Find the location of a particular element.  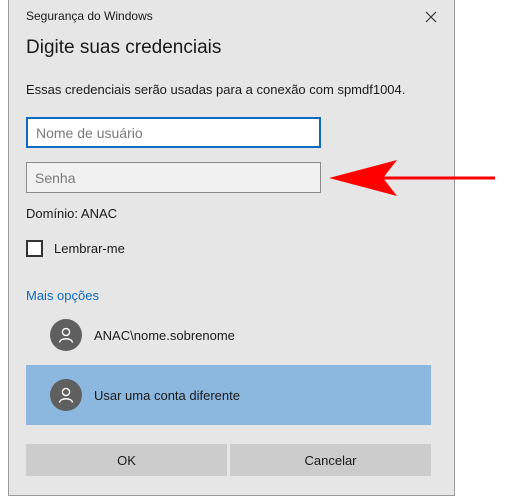

username-input is located at coordinates (173, 132).